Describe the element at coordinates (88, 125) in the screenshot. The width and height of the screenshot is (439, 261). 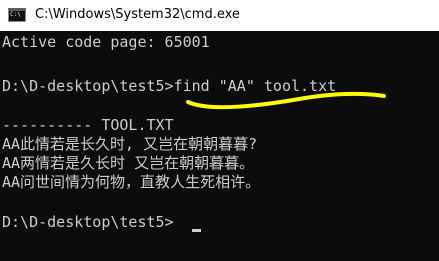
I see `console-line-file-header: ---------- TOOL.TXT` at that location.